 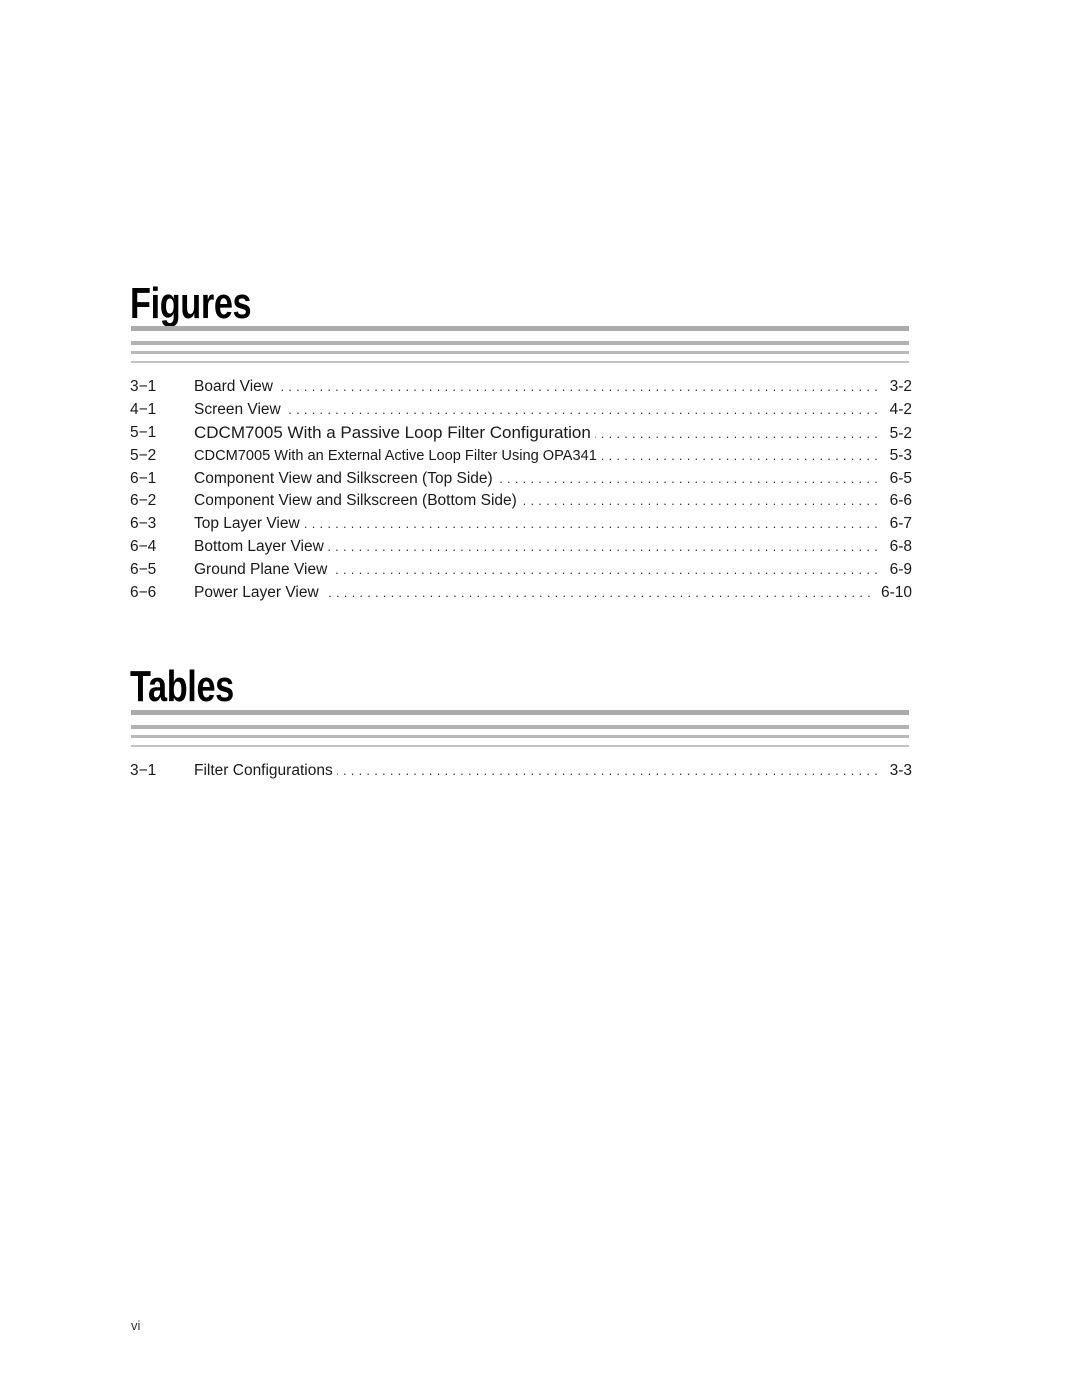 I want to click on figure-page-number: 6-6, so click(x=897, y=501).